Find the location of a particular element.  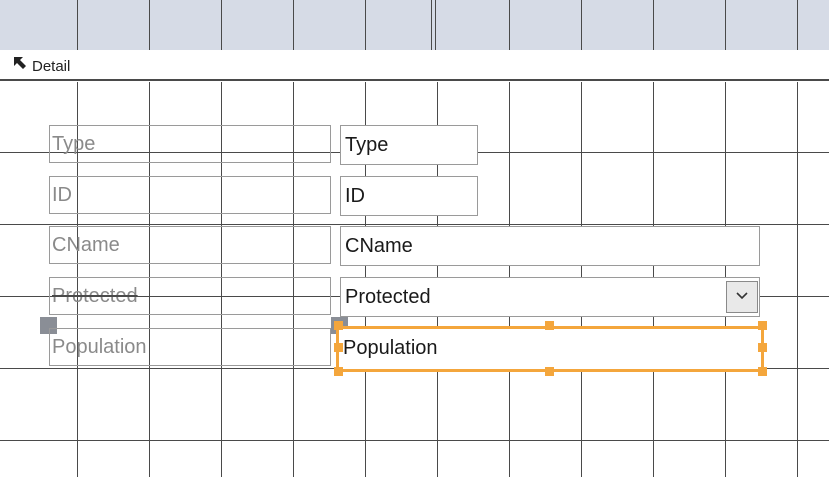

resize-handle-middle-left is located at coordinates (338, 347).